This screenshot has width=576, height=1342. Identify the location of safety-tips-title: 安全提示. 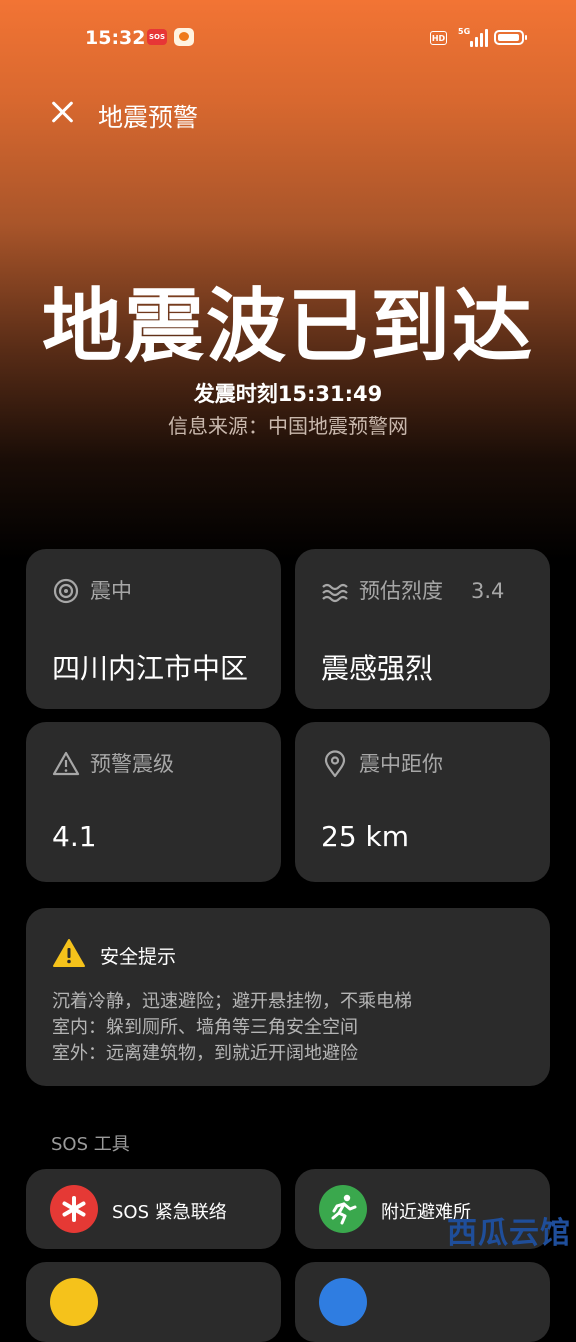
(138, 957).